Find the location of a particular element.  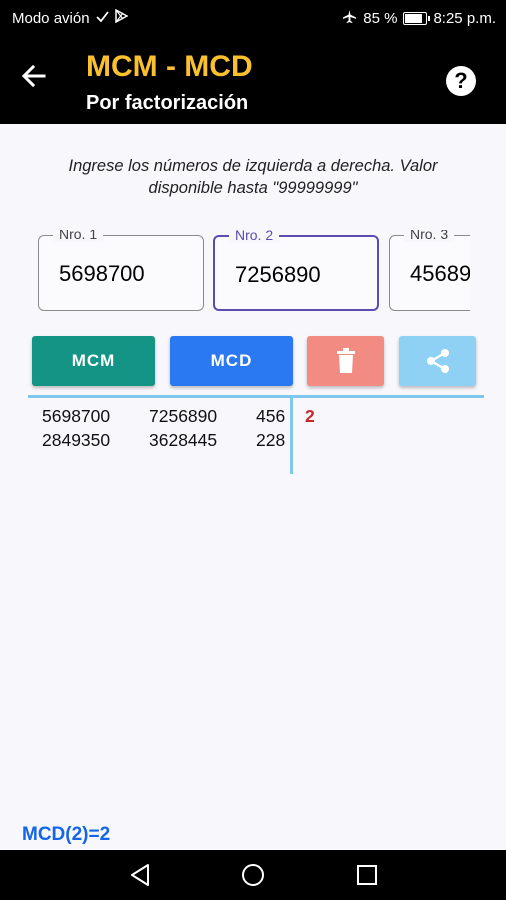

number-field-2-label: Nro. 2 is located at coordinates (254, 236).